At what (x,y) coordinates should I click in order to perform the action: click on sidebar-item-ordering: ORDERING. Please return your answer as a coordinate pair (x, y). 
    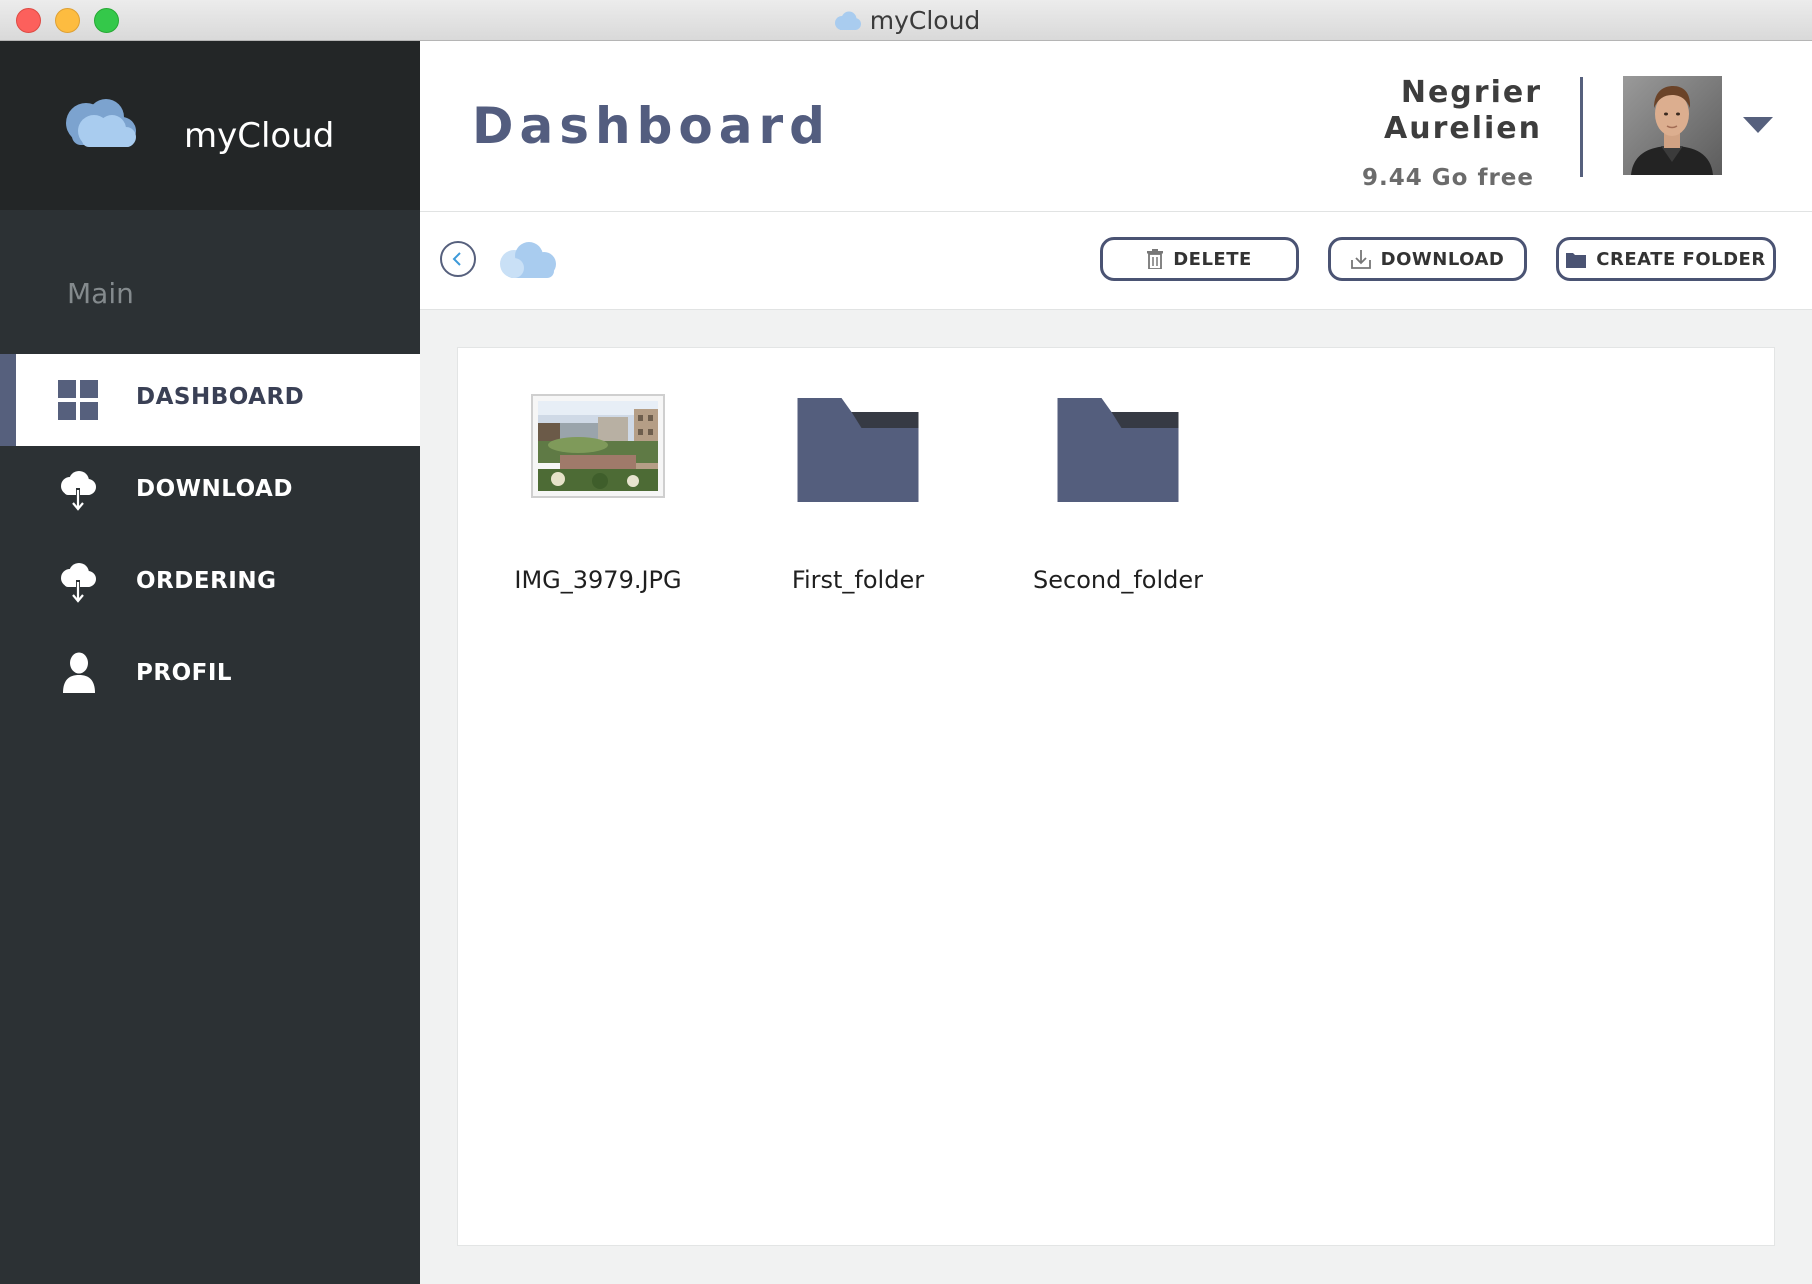
    Looking at the image, I should click on (210, 584).